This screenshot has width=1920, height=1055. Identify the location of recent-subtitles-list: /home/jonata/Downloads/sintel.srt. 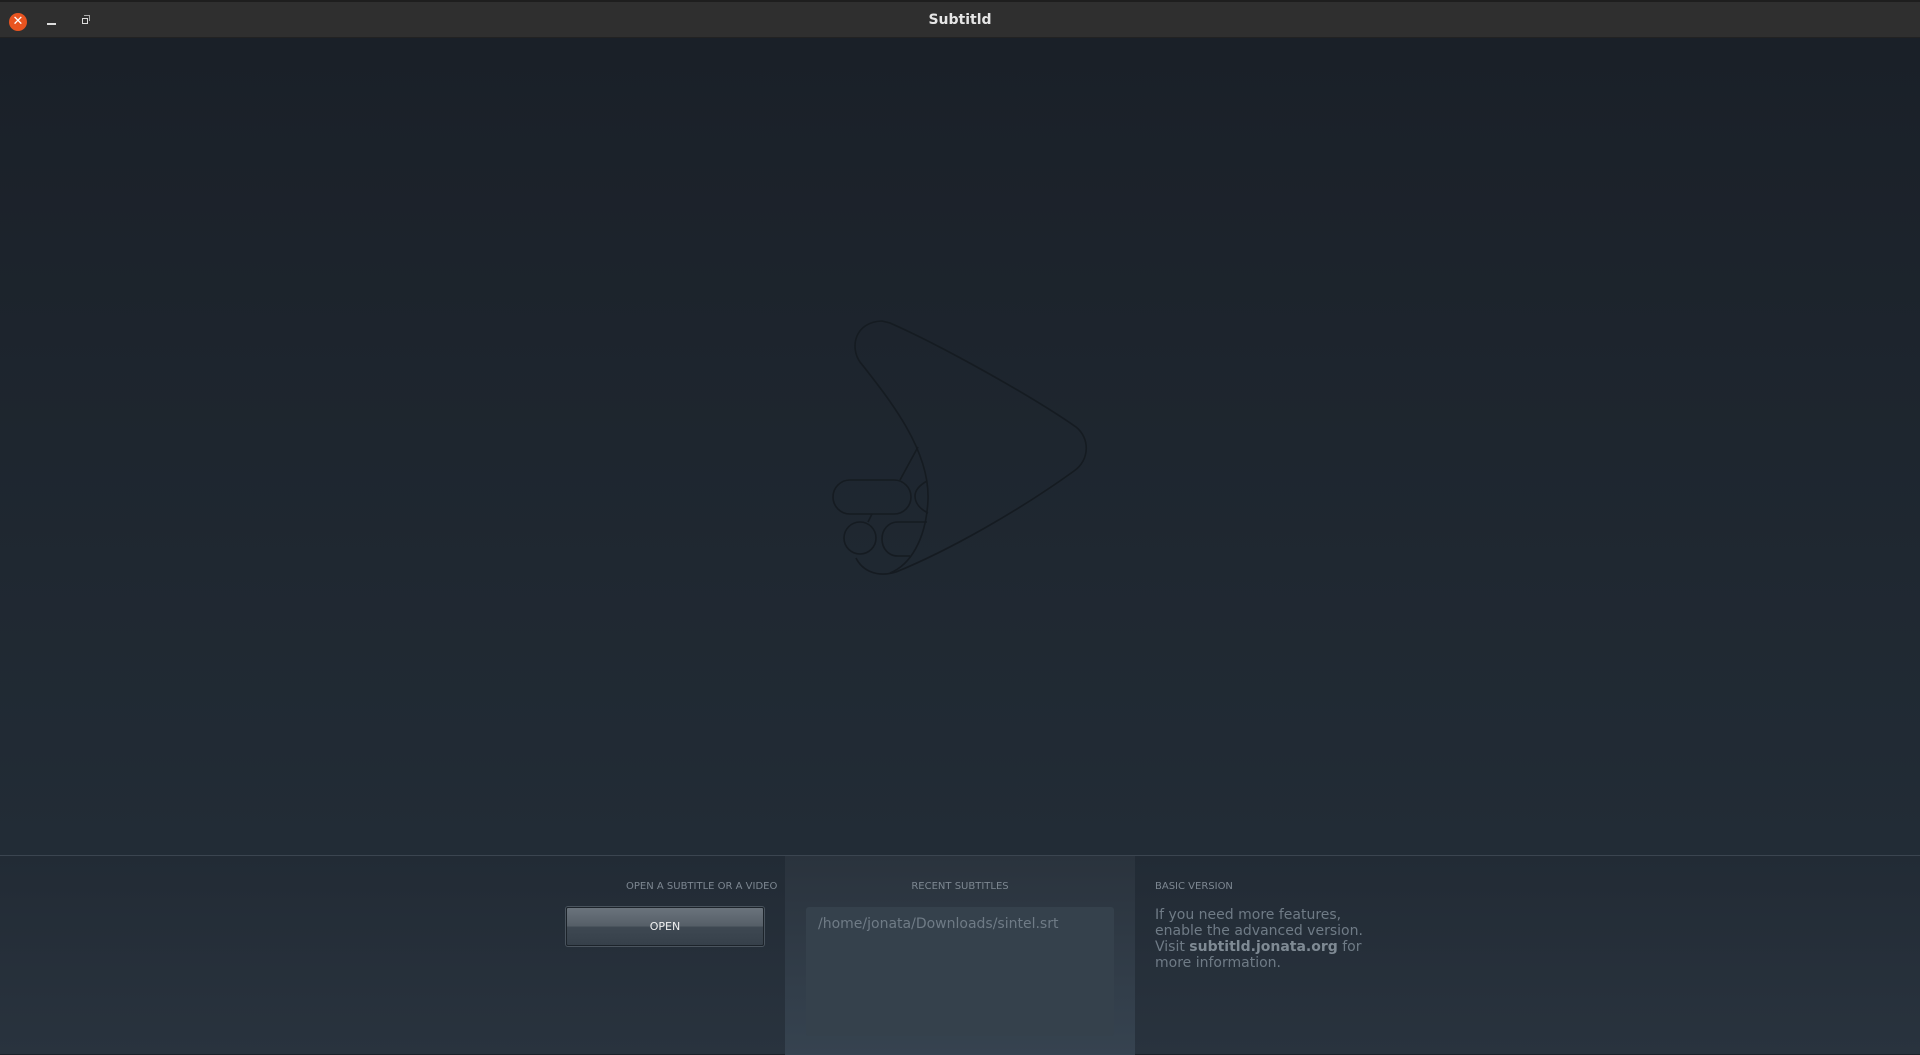
(960, 971).